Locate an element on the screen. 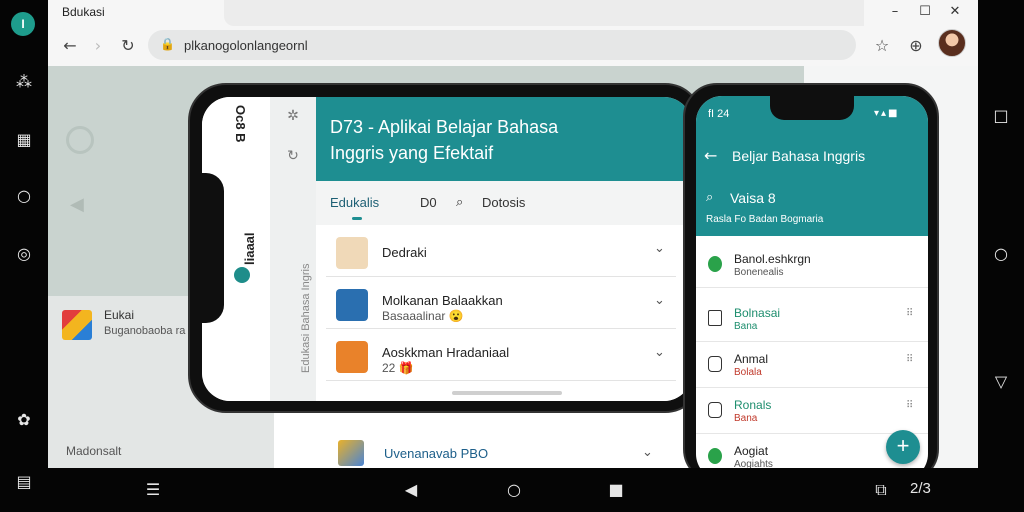  search-label: Vaisa 8 is located at coordinates (753, 198).